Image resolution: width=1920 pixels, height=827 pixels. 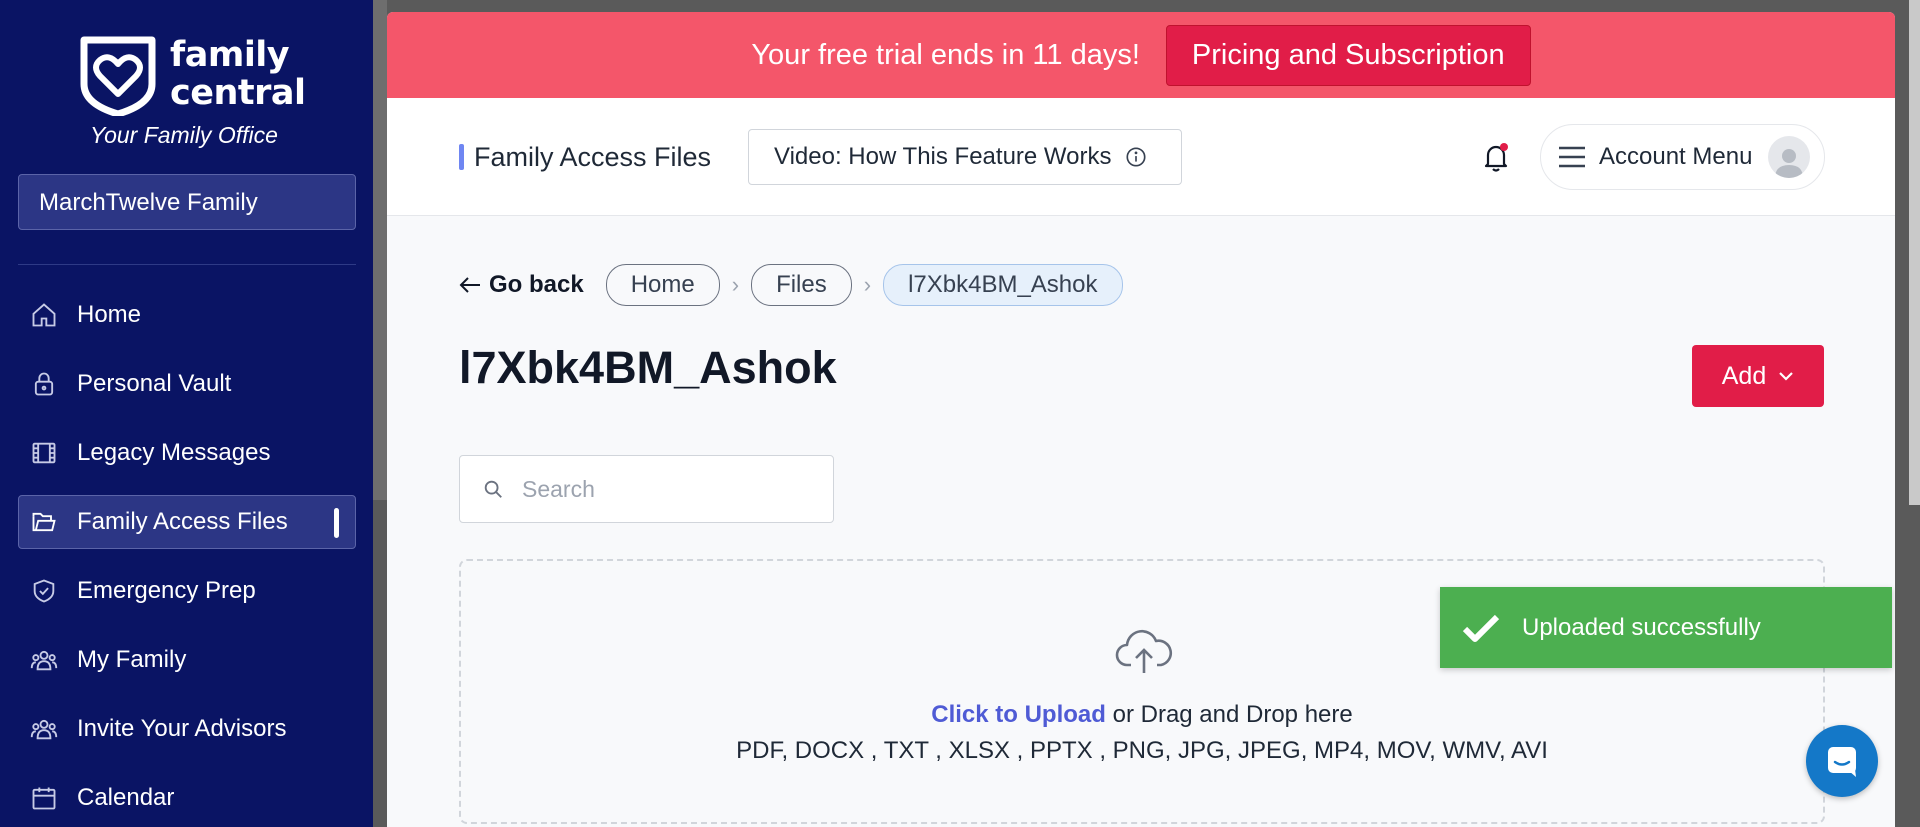 I want to click on info-icon, so click(x=1136, y=157).